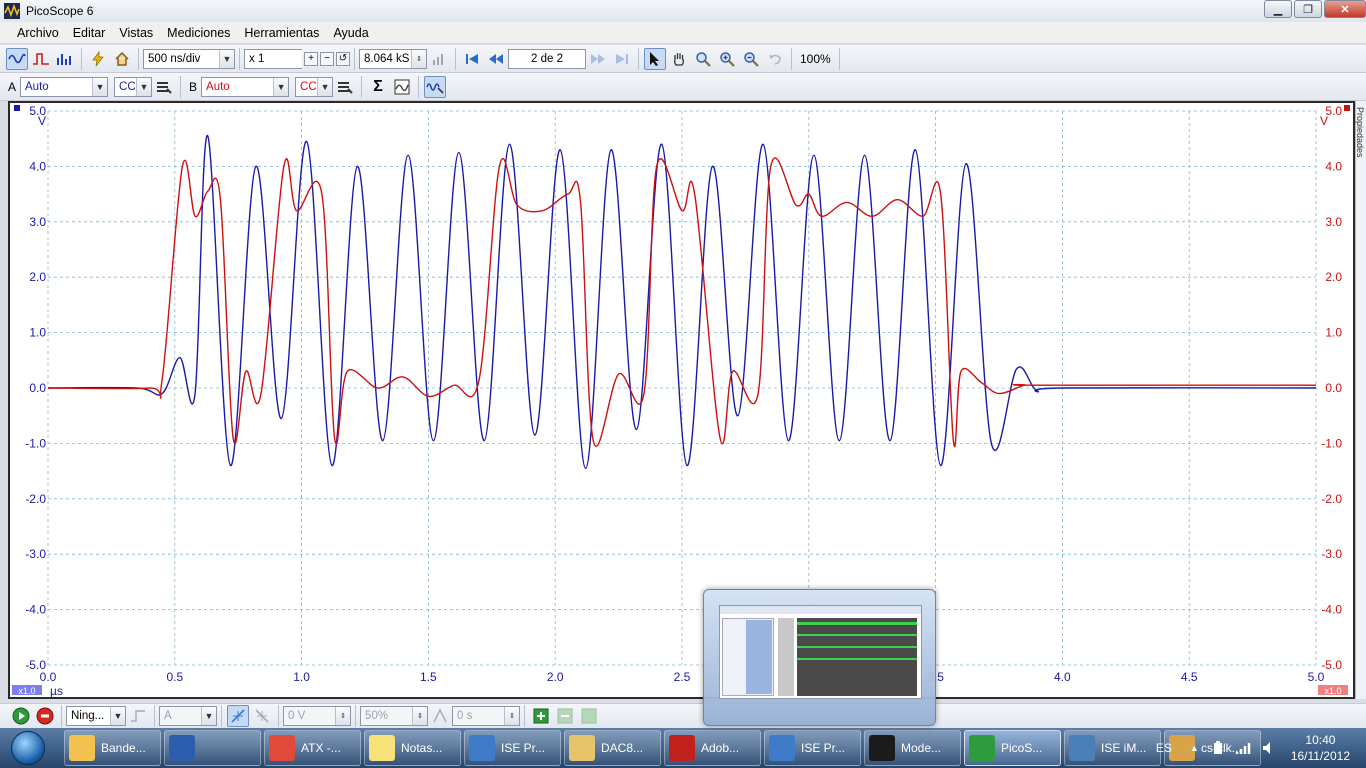  What do you see at coordinates (343, 58) in the screenshot?
I see `zoom-reset-factor-button: ↺` at bounding box center [343, 58].